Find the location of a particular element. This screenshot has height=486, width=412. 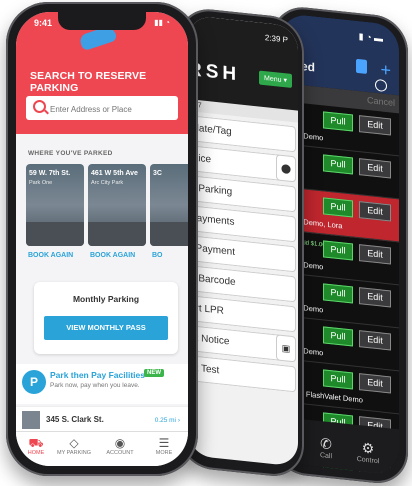

tab-call-label: Call is located at coordinates (326, 456).